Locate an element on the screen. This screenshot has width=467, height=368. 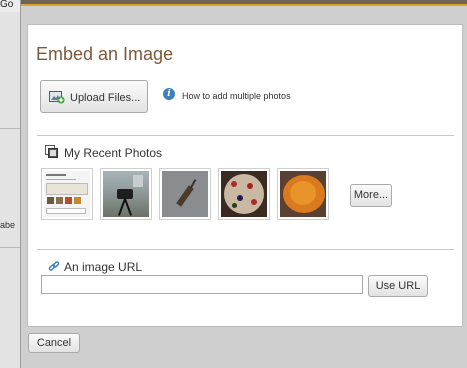
use-url-button: Use URL is located at coordinates (398, 286).